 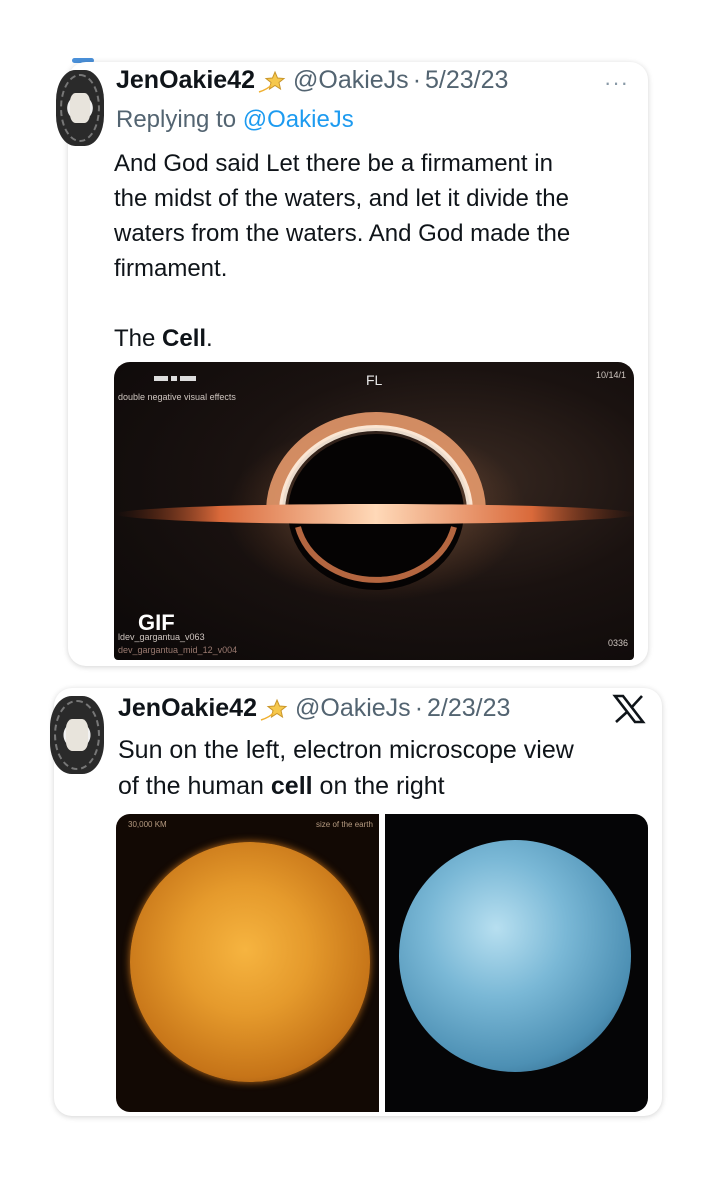 I want to click on replying-to: Replying to @OakieJs, so click(x=235, y=120).